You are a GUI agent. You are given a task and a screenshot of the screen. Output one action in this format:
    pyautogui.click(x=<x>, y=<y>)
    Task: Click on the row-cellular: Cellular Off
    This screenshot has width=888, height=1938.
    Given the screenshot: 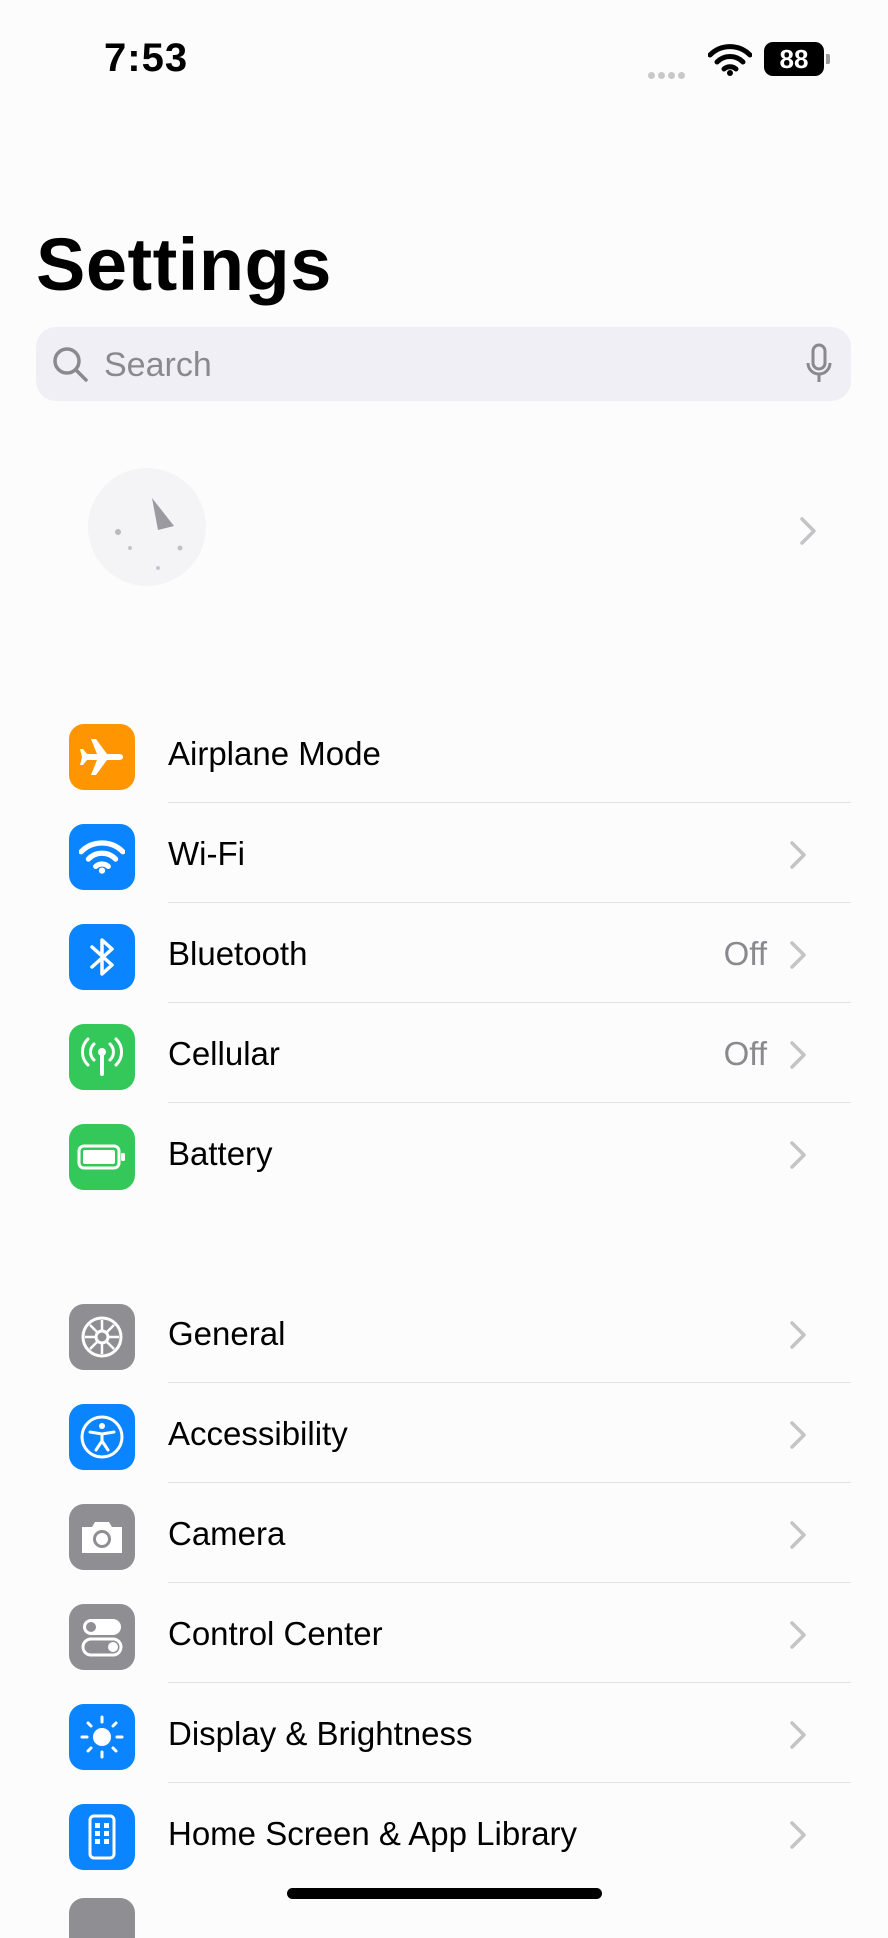 What is the action you would take?
    pyautogui.click(x=443, y=1053)
    